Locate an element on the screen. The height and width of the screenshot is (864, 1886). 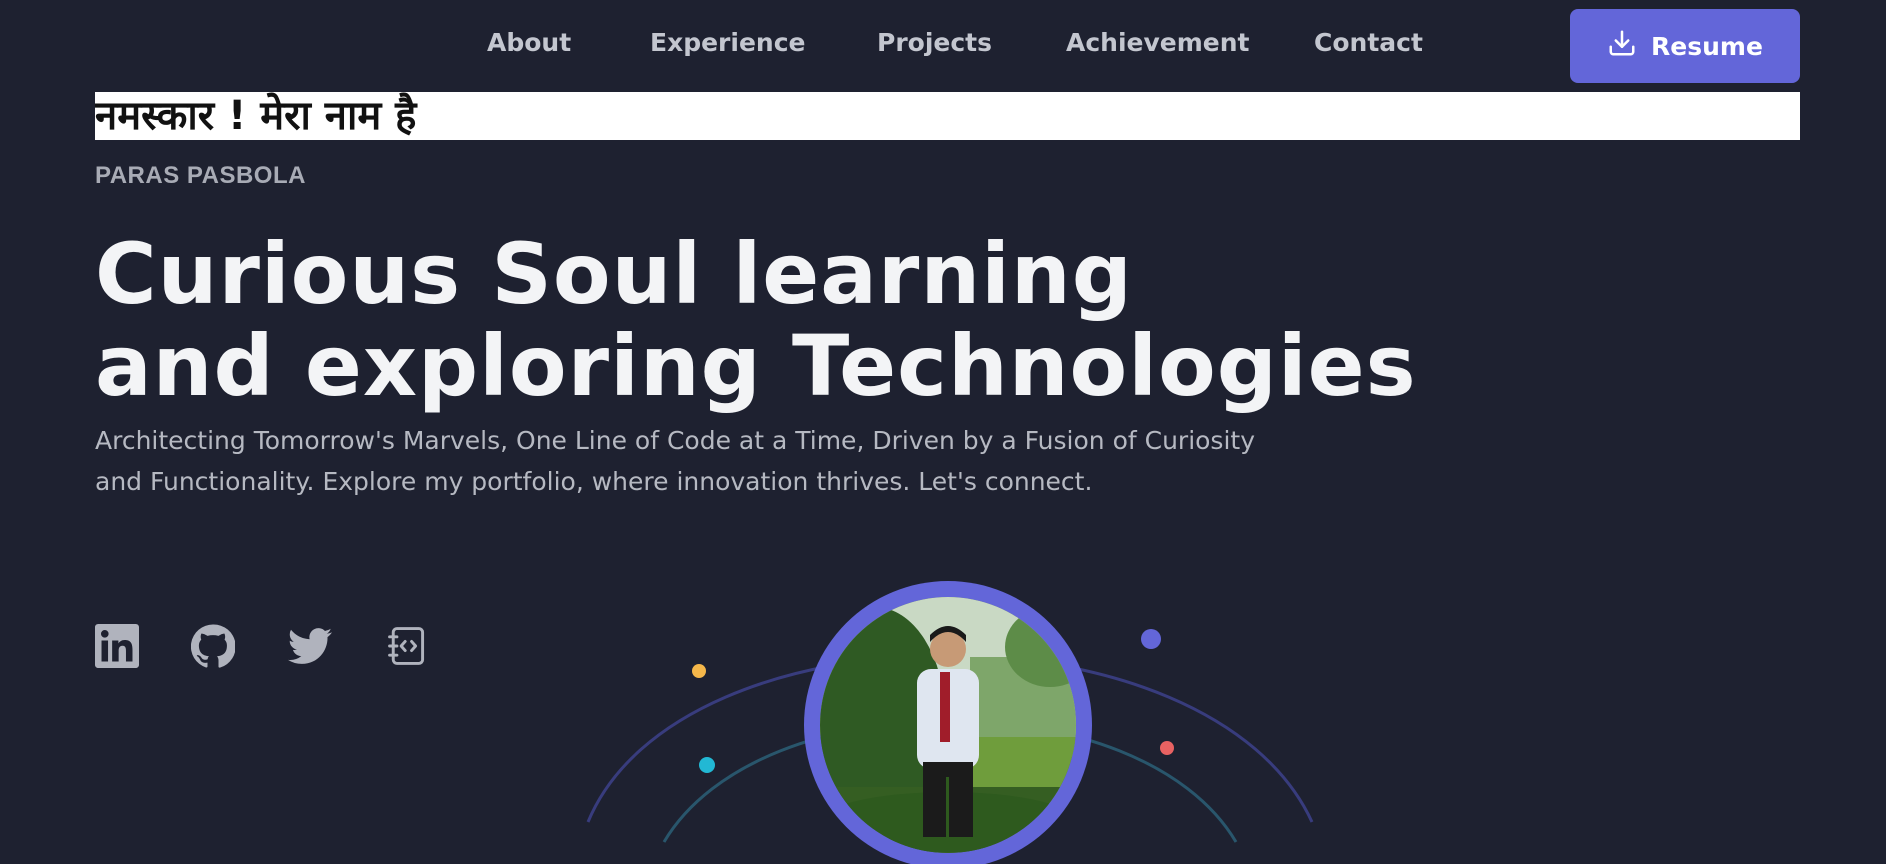
resume-button-label: Resume is located at coordinates (1707, 46).